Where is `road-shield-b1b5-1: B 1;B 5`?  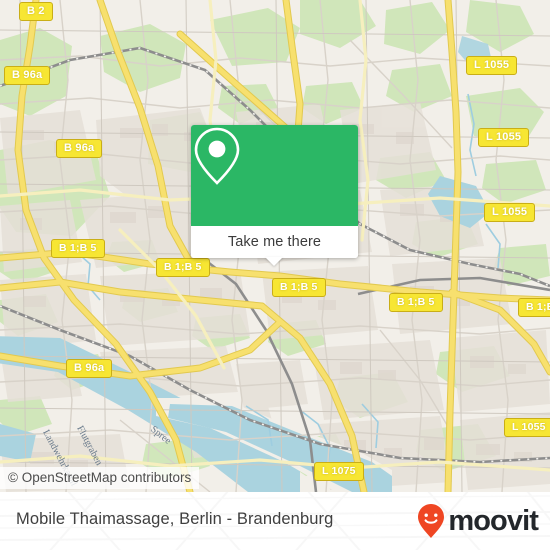
road-shield-b1b5-1: B 1;B 5 is located at coordinates (78, 248).